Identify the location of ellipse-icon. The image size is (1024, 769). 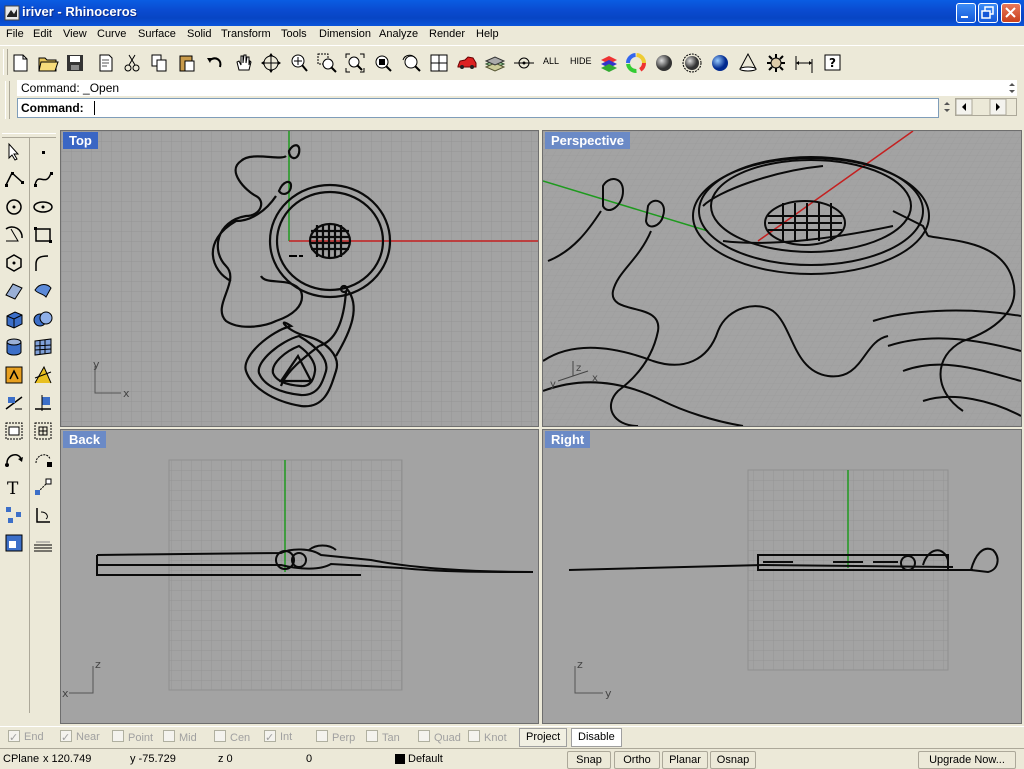
(43, 207).